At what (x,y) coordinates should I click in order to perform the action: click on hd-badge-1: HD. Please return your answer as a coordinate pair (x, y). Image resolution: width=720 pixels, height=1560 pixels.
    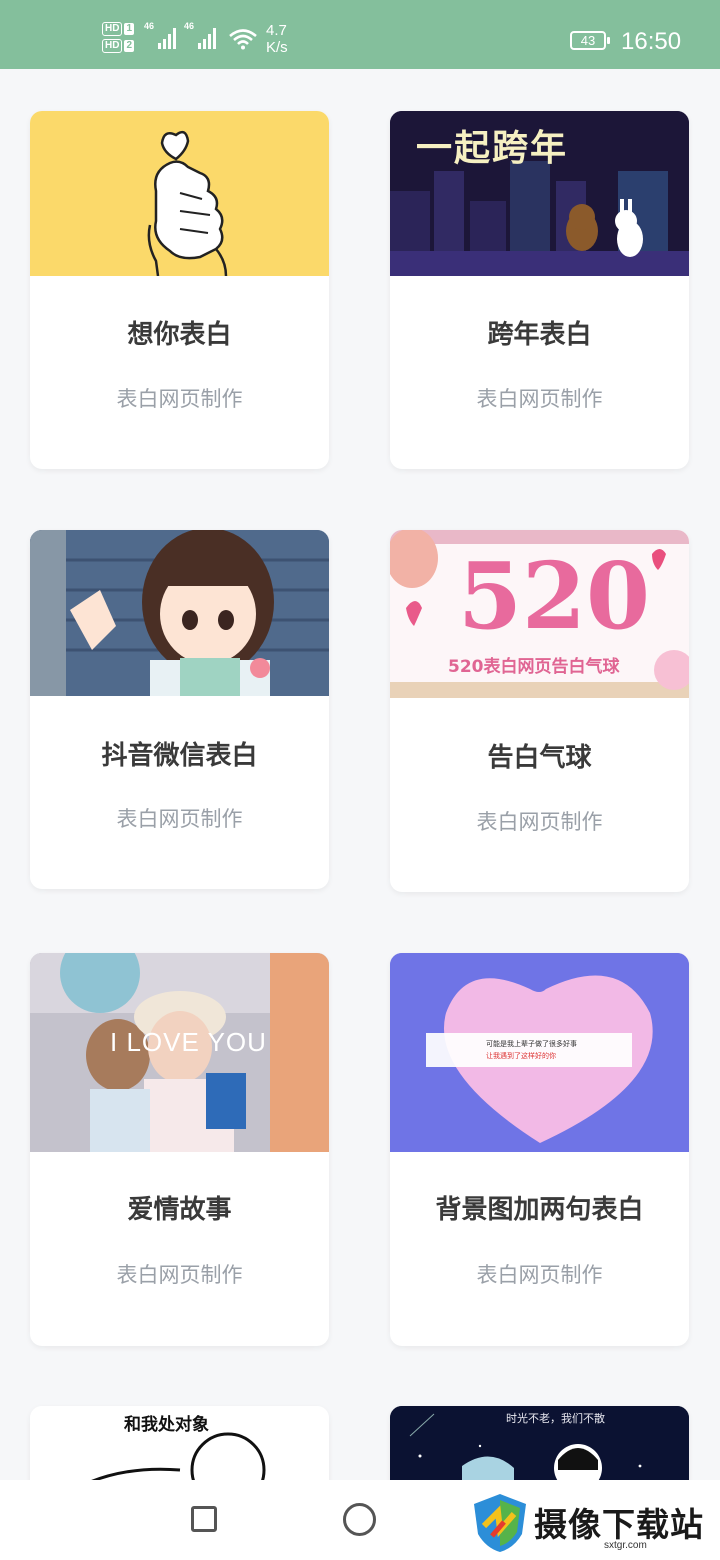
    Looking at the image, I should click on (112, 29).